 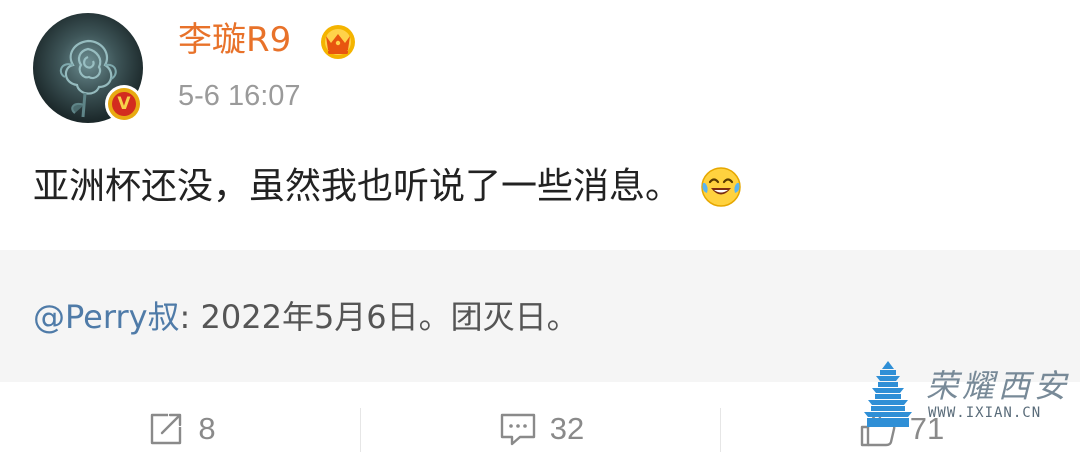 What do you see at coordinates (338, 42) in the screenshot?
I see `crown-icon` at bounding box center [338, 42].